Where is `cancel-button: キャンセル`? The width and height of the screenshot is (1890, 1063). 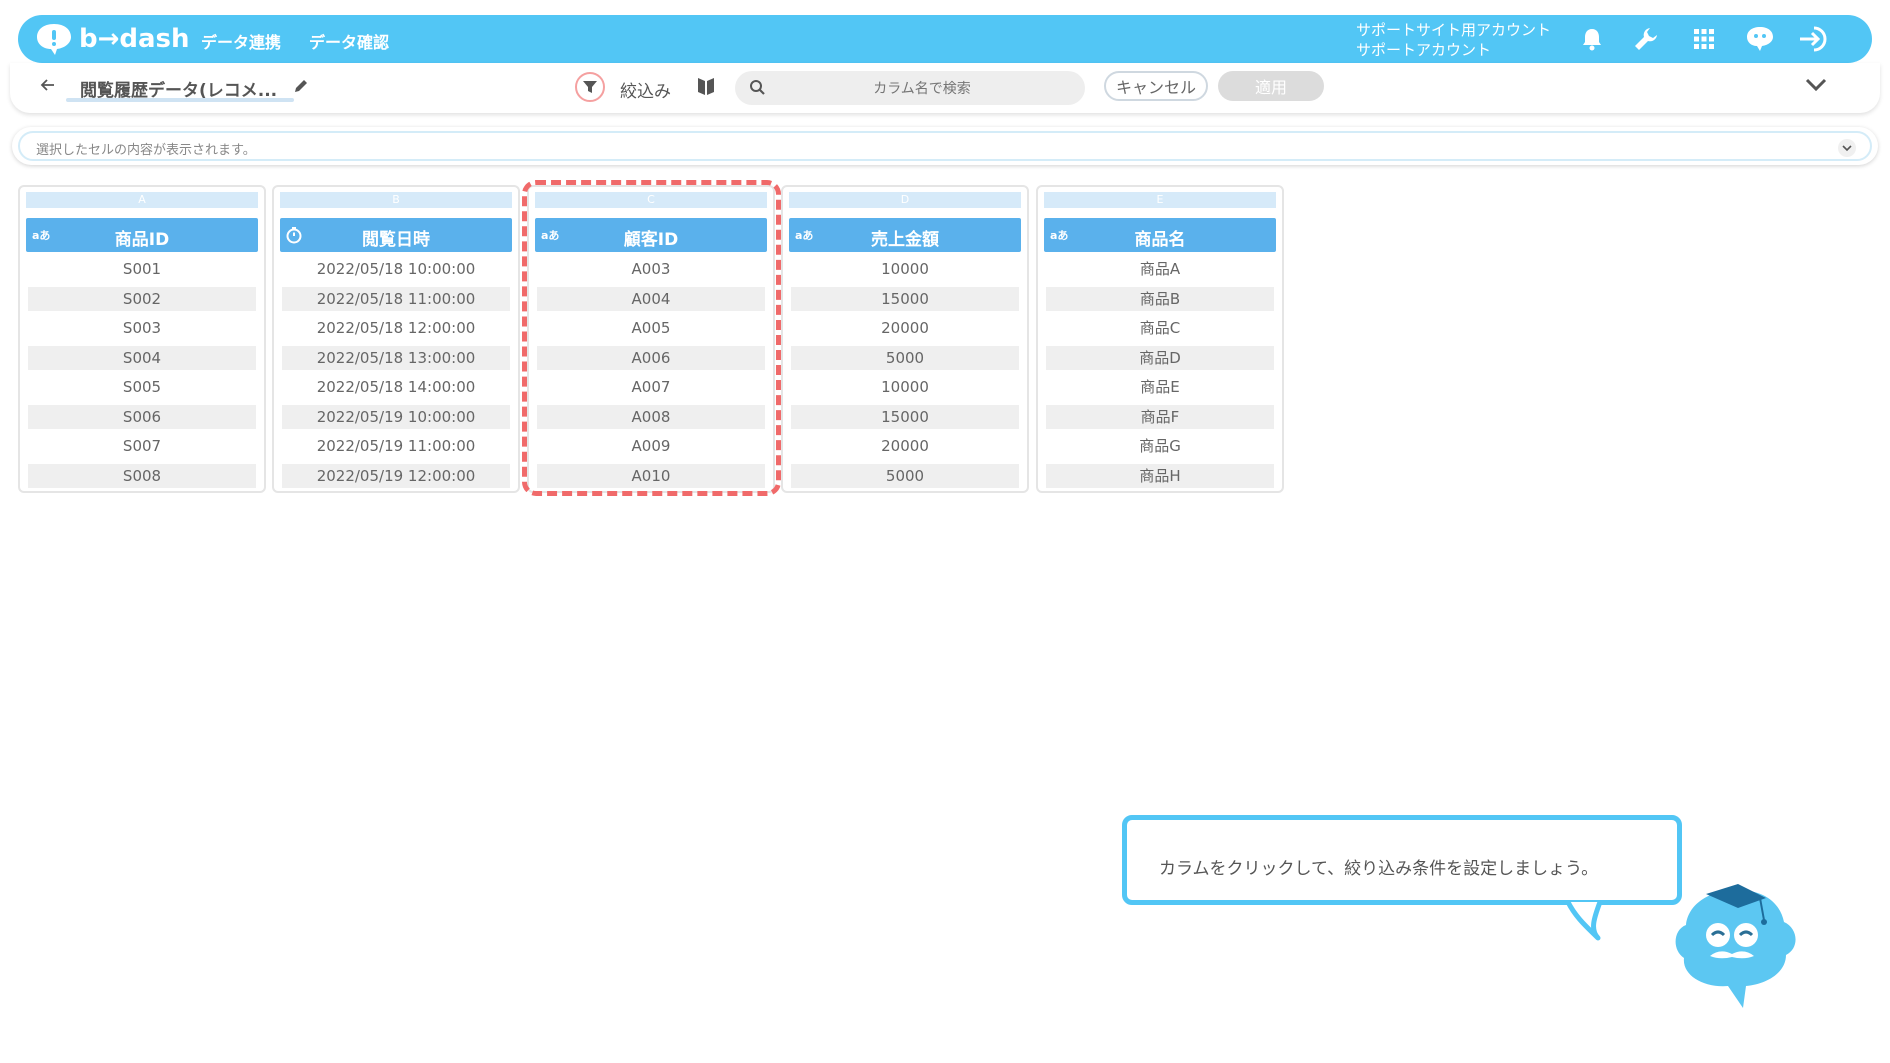
cancel-button: キャンセル is located at coordinates (1156, 86).